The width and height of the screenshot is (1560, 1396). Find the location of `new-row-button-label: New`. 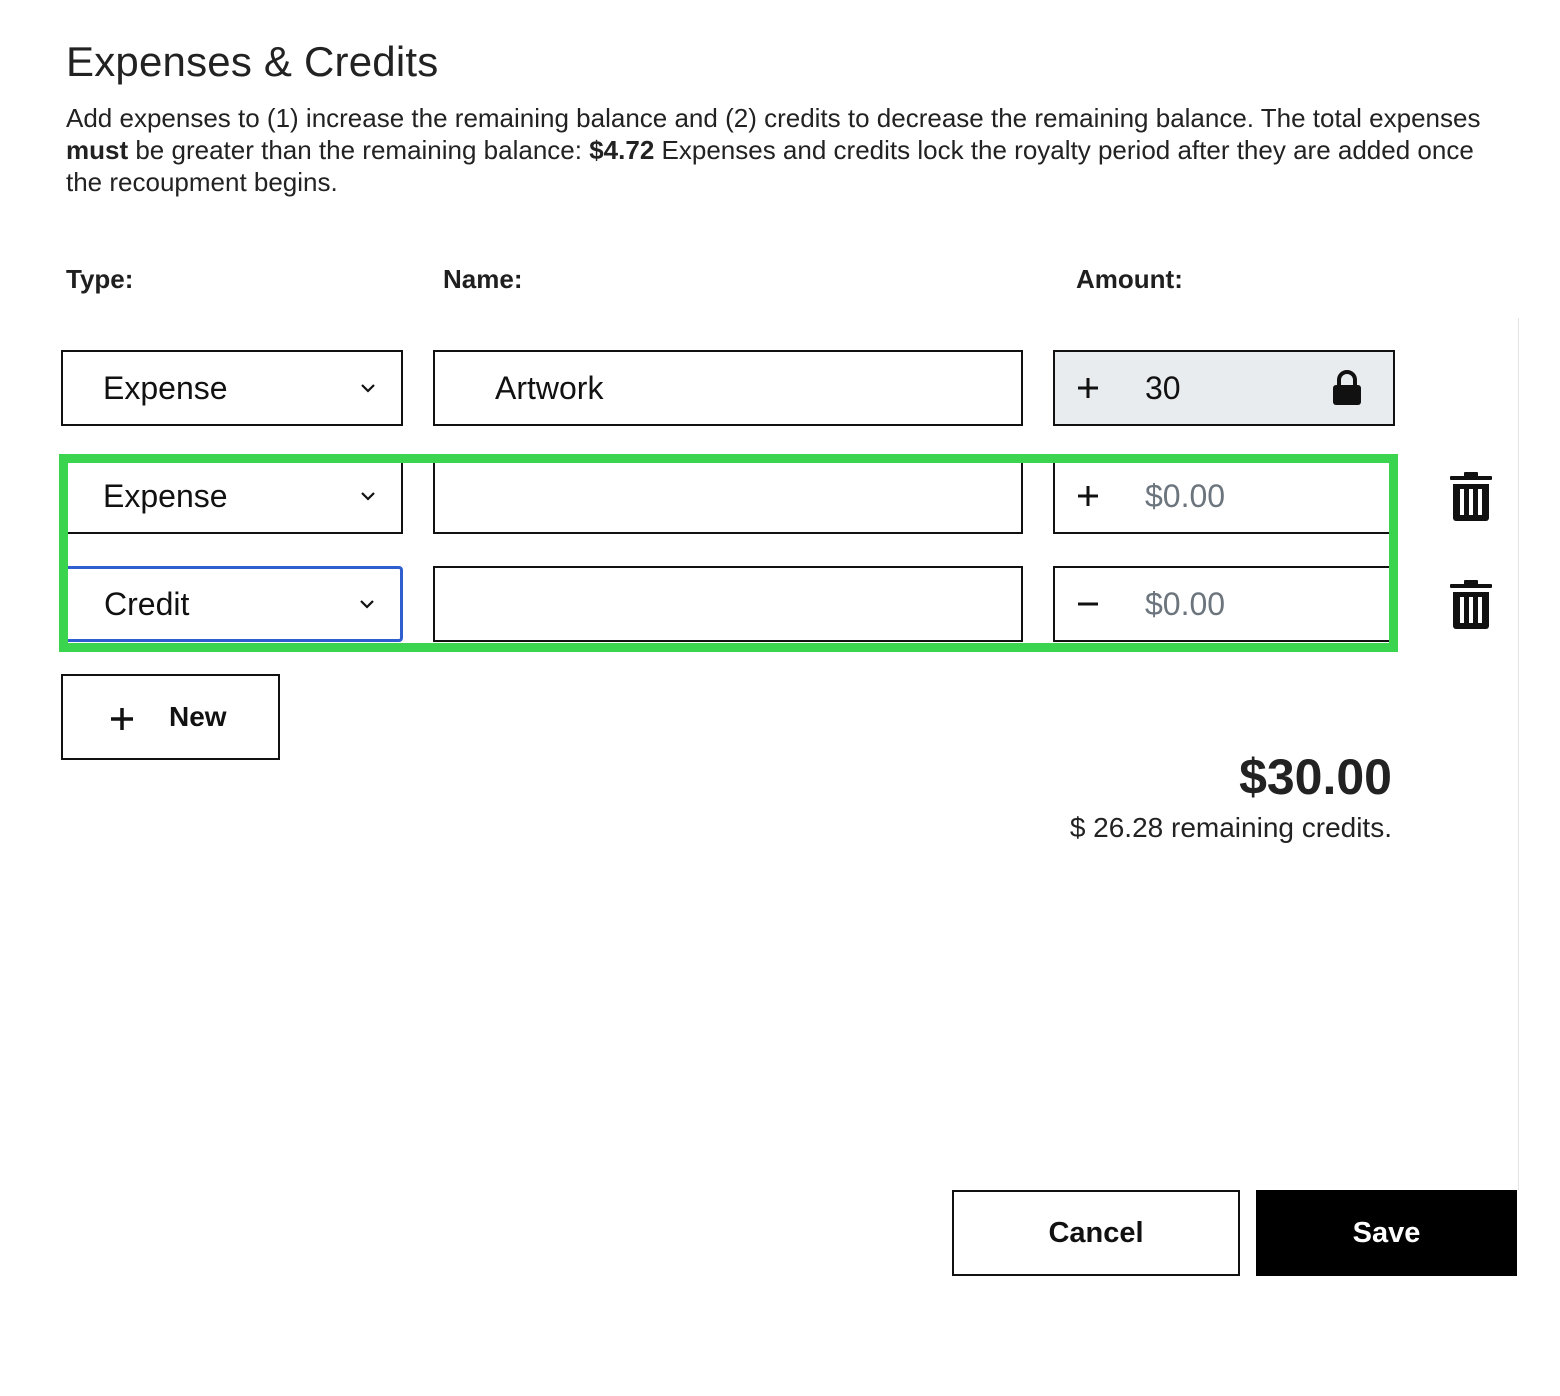

new-row-button-label: New is located at coordinates (198, 716).